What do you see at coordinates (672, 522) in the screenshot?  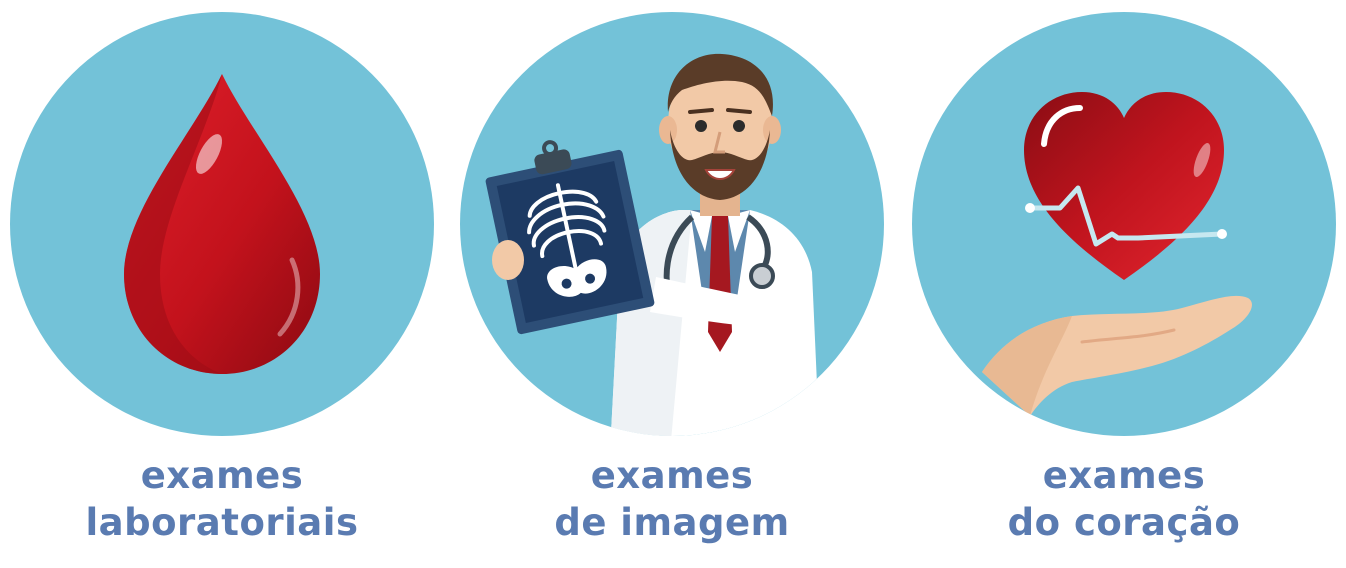 I see `caption-line-2: de imagem` at bounding box center [672, 522].